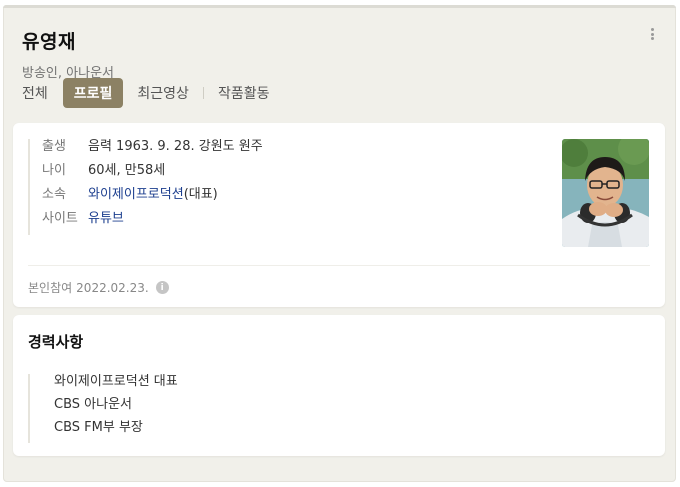 This screenshot has height=487, width=680. What do you see at coordinates (136, 194) in the screenshot?
I see `agency-link: 와이제이프로덕션` at bounding box center [136, 194].